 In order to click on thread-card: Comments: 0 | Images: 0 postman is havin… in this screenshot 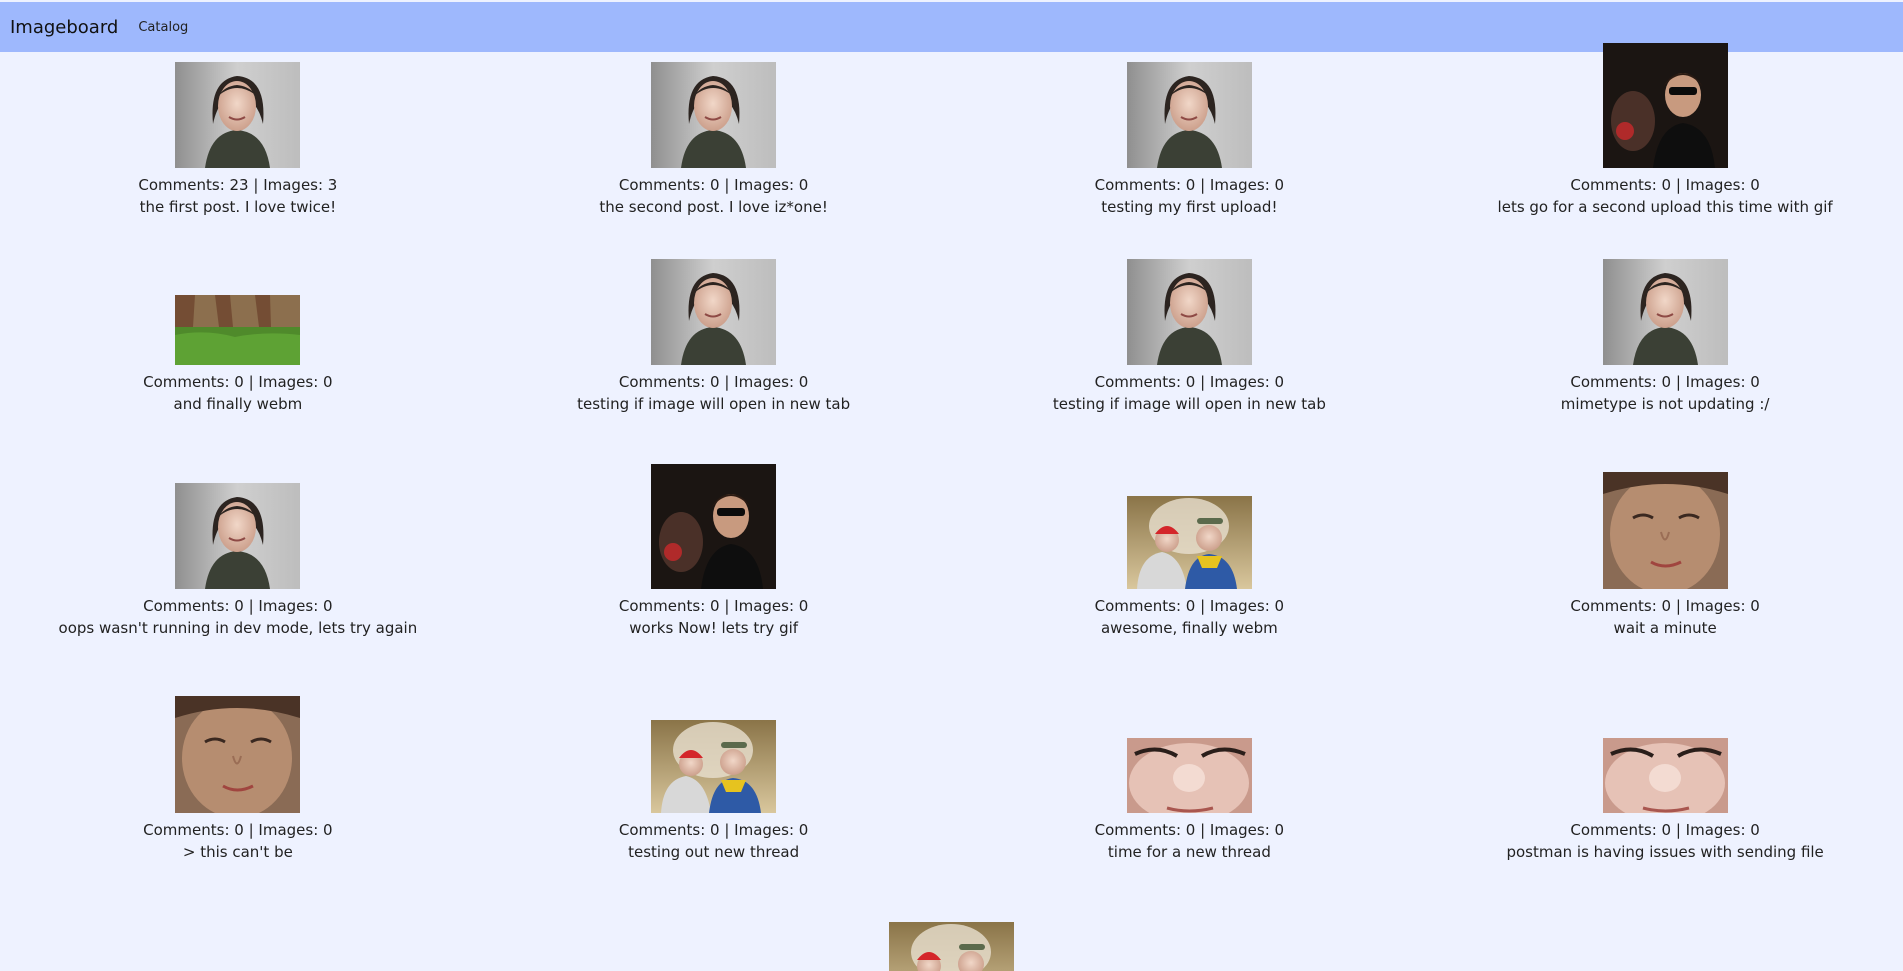, I will do `click(1665, 800)`.